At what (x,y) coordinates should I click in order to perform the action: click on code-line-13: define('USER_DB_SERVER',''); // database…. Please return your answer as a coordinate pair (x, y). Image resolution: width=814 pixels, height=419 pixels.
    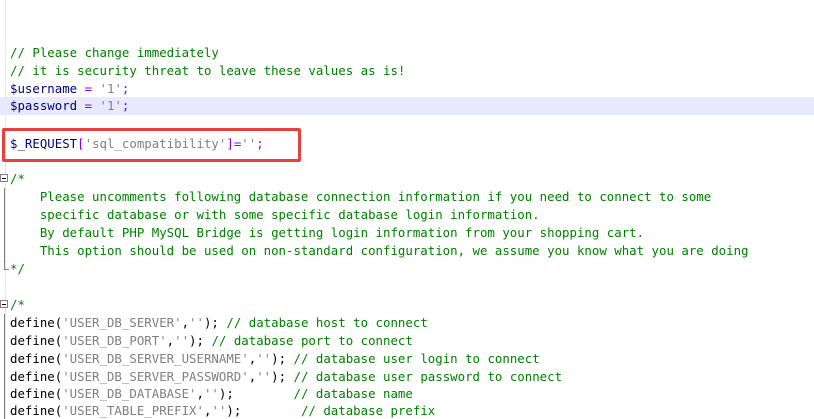
    Looking at the image, I should click on (407, 323).